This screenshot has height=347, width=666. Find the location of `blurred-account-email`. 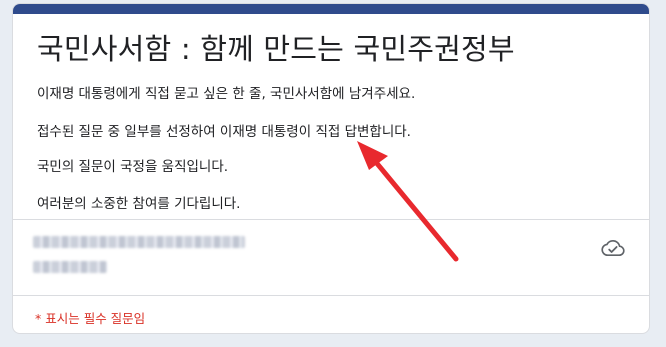

blurred-account-email is located at coordinates (139, 242).